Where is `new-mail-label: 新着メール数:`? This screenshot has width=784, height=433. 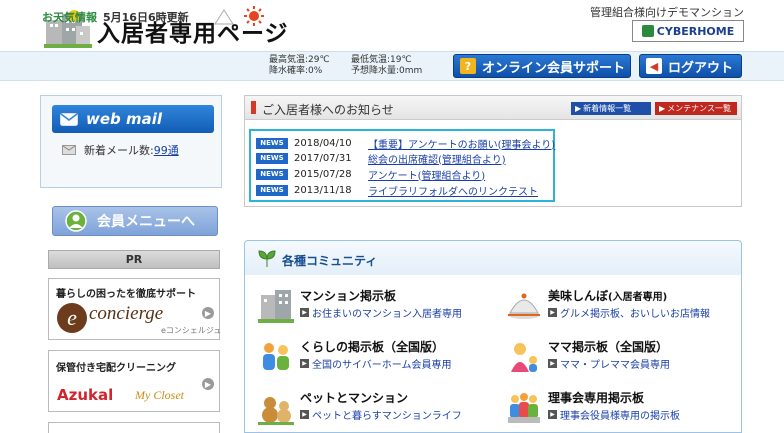
new-mail-label: 新着メール数: is located at coordinates (119, 150).